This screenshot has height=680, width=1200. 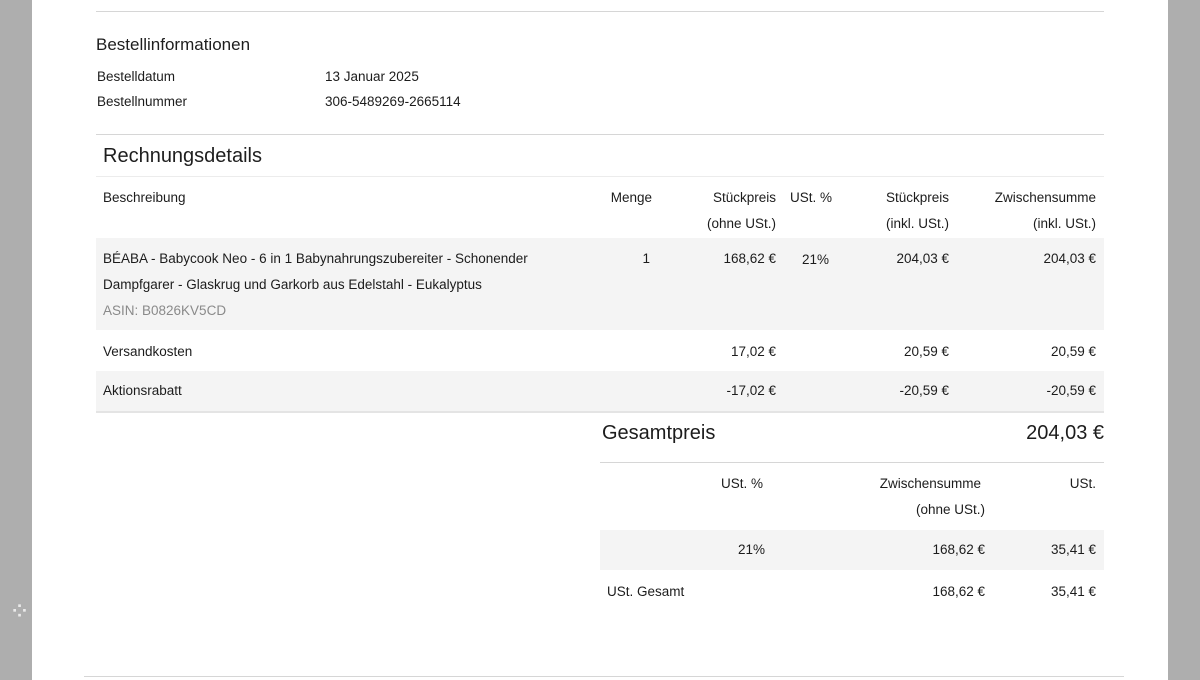 I want to click on item-vat-pct: 21%, so click(x=816, y=259).